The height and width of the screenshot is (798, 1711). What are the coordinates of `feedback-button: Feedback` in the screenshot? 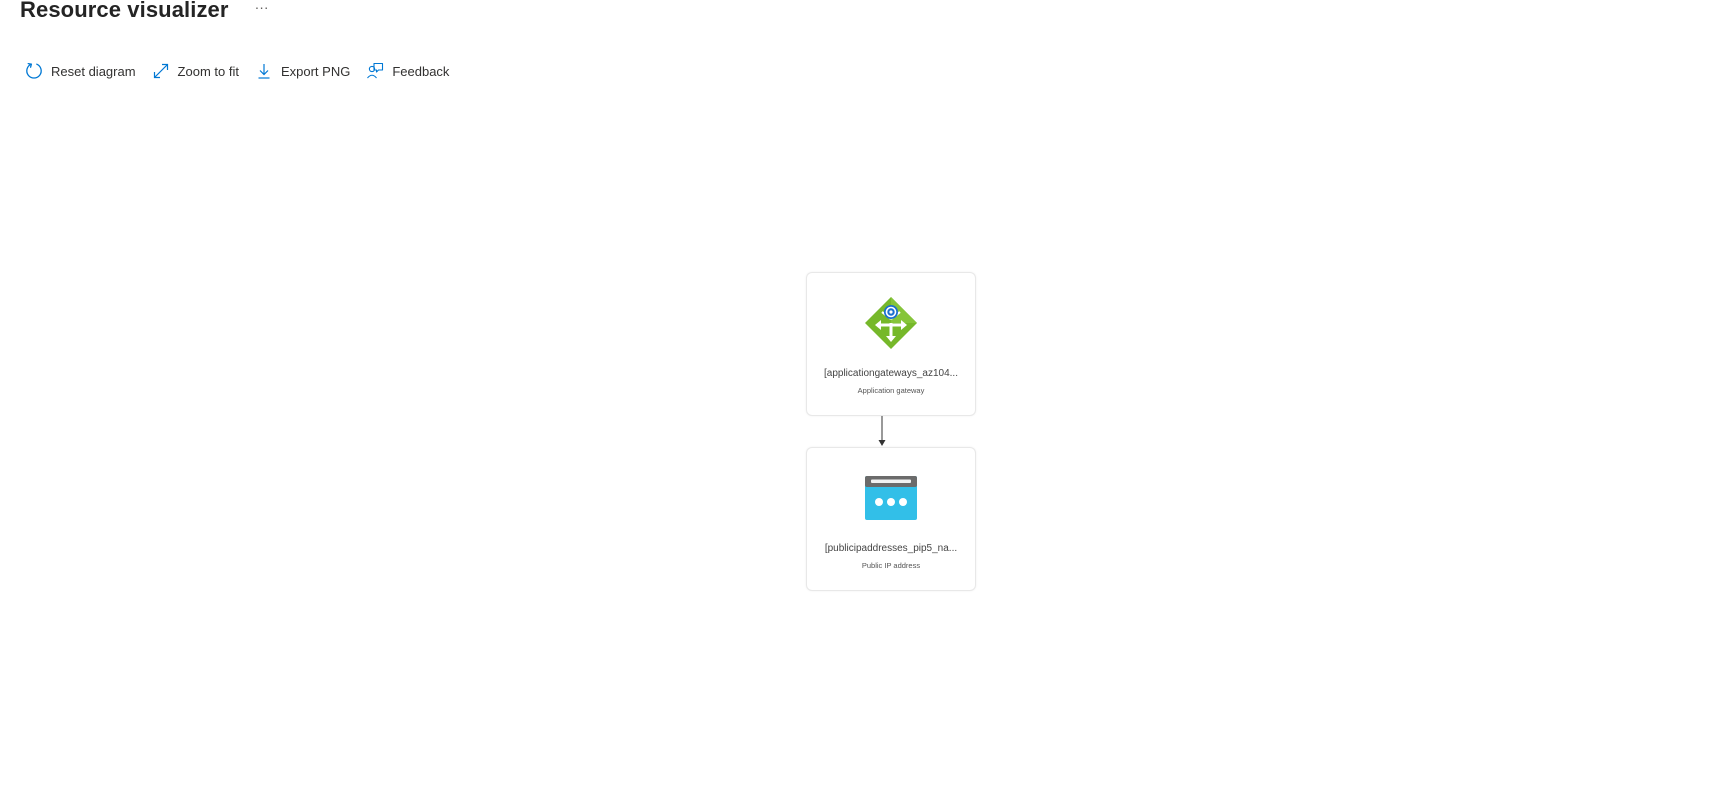 It's located at (407, 71).